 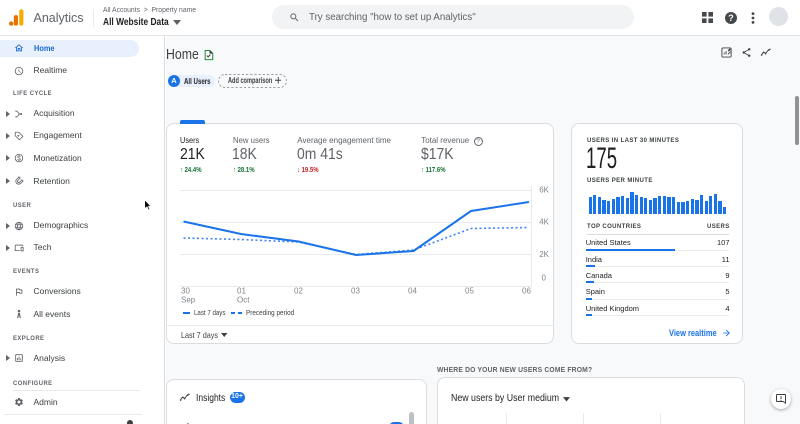 What do you see at coordinates (188, 300) in the screenshot?
I see `svg-text: Sep` at bounding box center [188, 300].